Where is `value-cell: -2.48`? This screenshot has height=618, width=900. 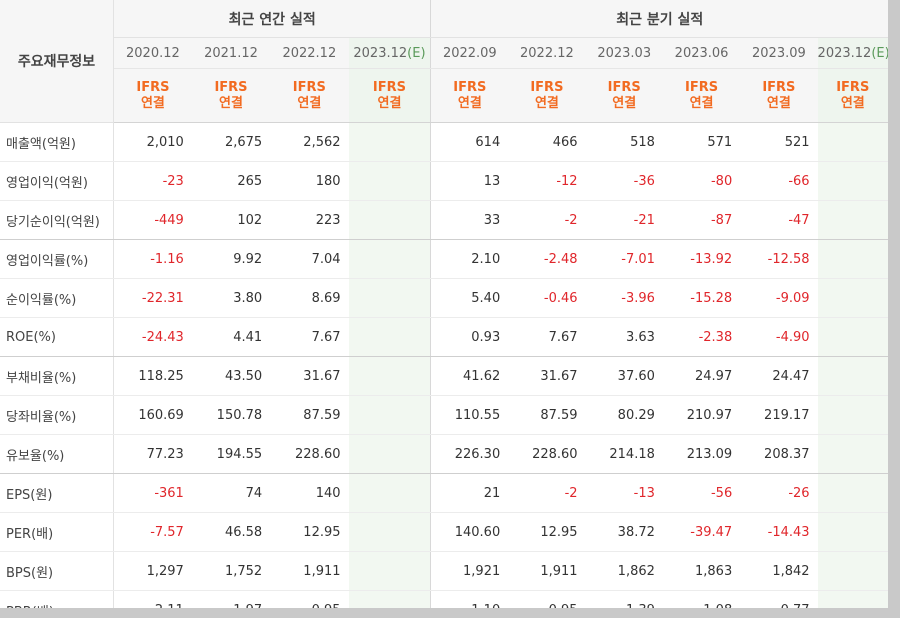
value-cell: -2.48 is located at coordinates (547, 259).